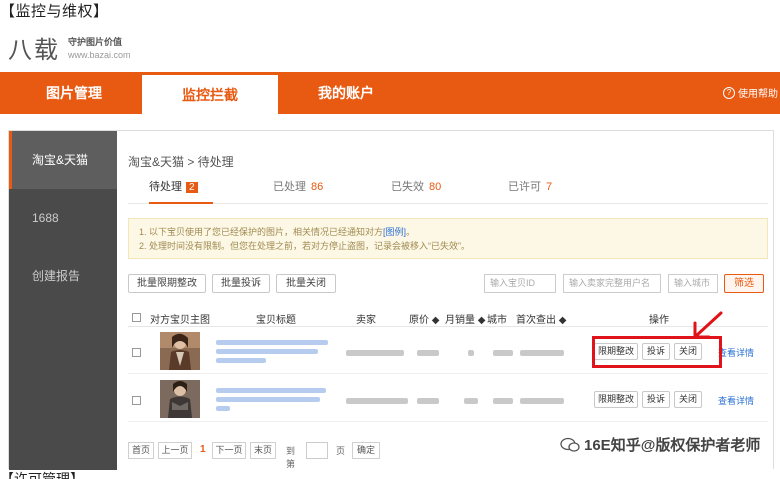 The width and height of the screenshot is (780, 479). What do you see at coordinates (277, 232) in the screenshot?
I see `notice-line-1: 1. 以下宝贝使用了您已经保护的图片，相关情况已经通知对方[图例]。` at bounding box center [277, 232].